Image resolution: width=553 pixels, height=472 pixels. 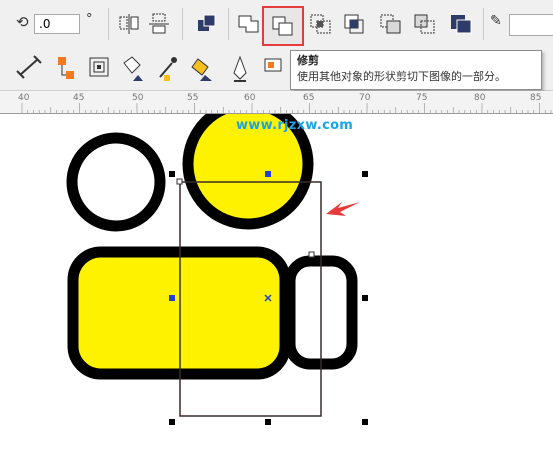 I want to click on create-boundary-button, so click(x=461, y=24).